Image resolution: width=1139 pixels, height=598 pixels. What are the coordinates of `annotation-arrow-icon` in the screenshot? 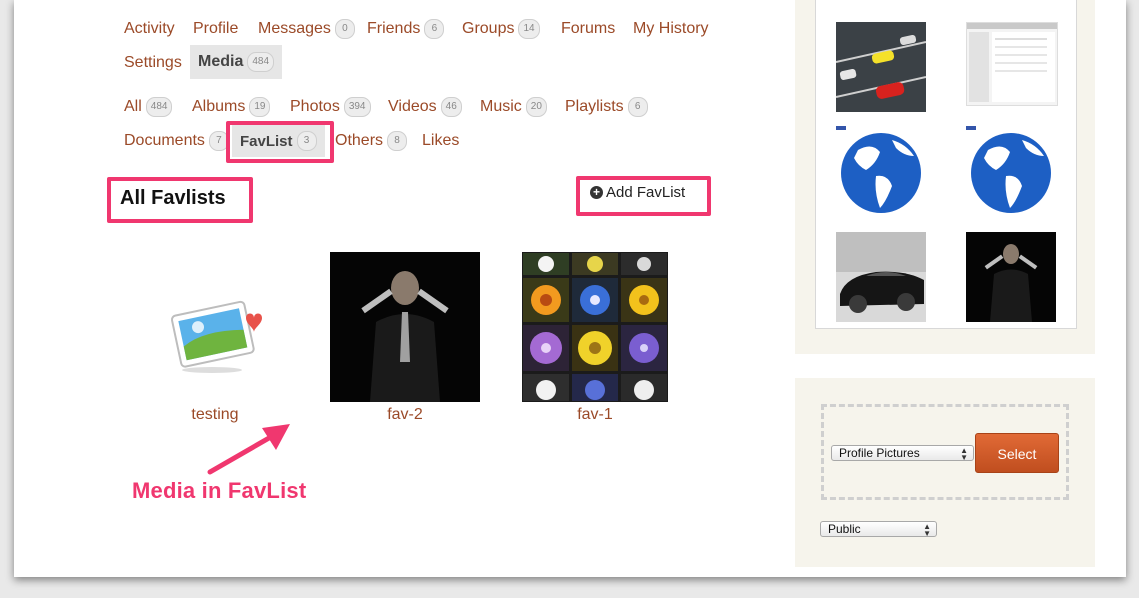 It's located at (248, 449).